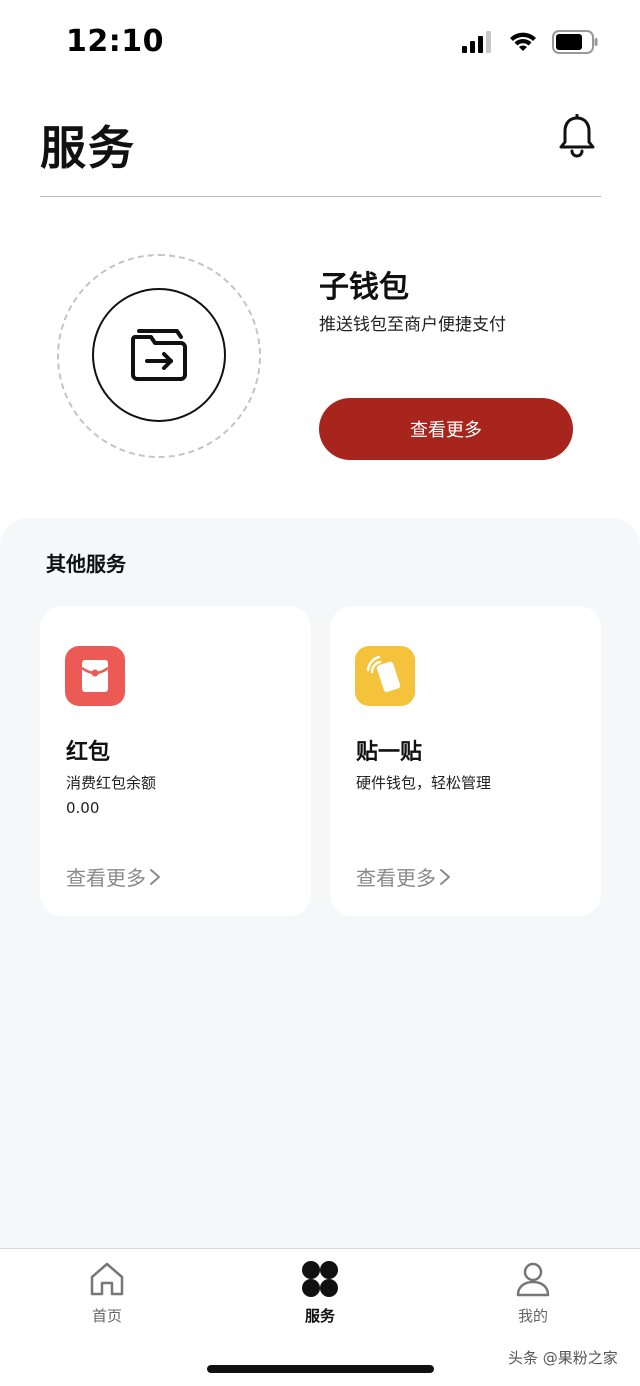 Image resolution: width=640 pixels, height=1386 pixels. Describe the element at coordinates (107, 1299) in the screenshot. I see `tab-home: 首页` at that location.